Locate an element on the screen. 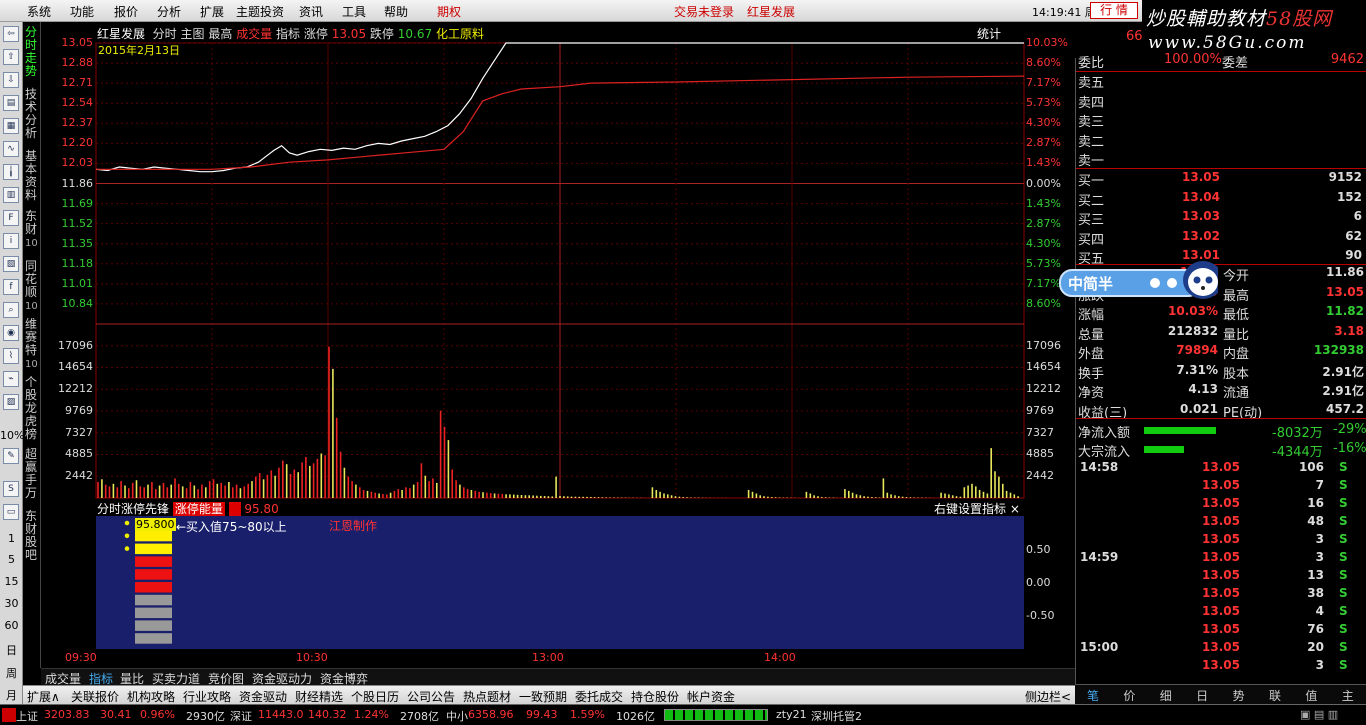 Image resolution: width=1366 pixels, height=725 pixels. chart-item-intraday: 分时 is located at coordinates (165, 34).